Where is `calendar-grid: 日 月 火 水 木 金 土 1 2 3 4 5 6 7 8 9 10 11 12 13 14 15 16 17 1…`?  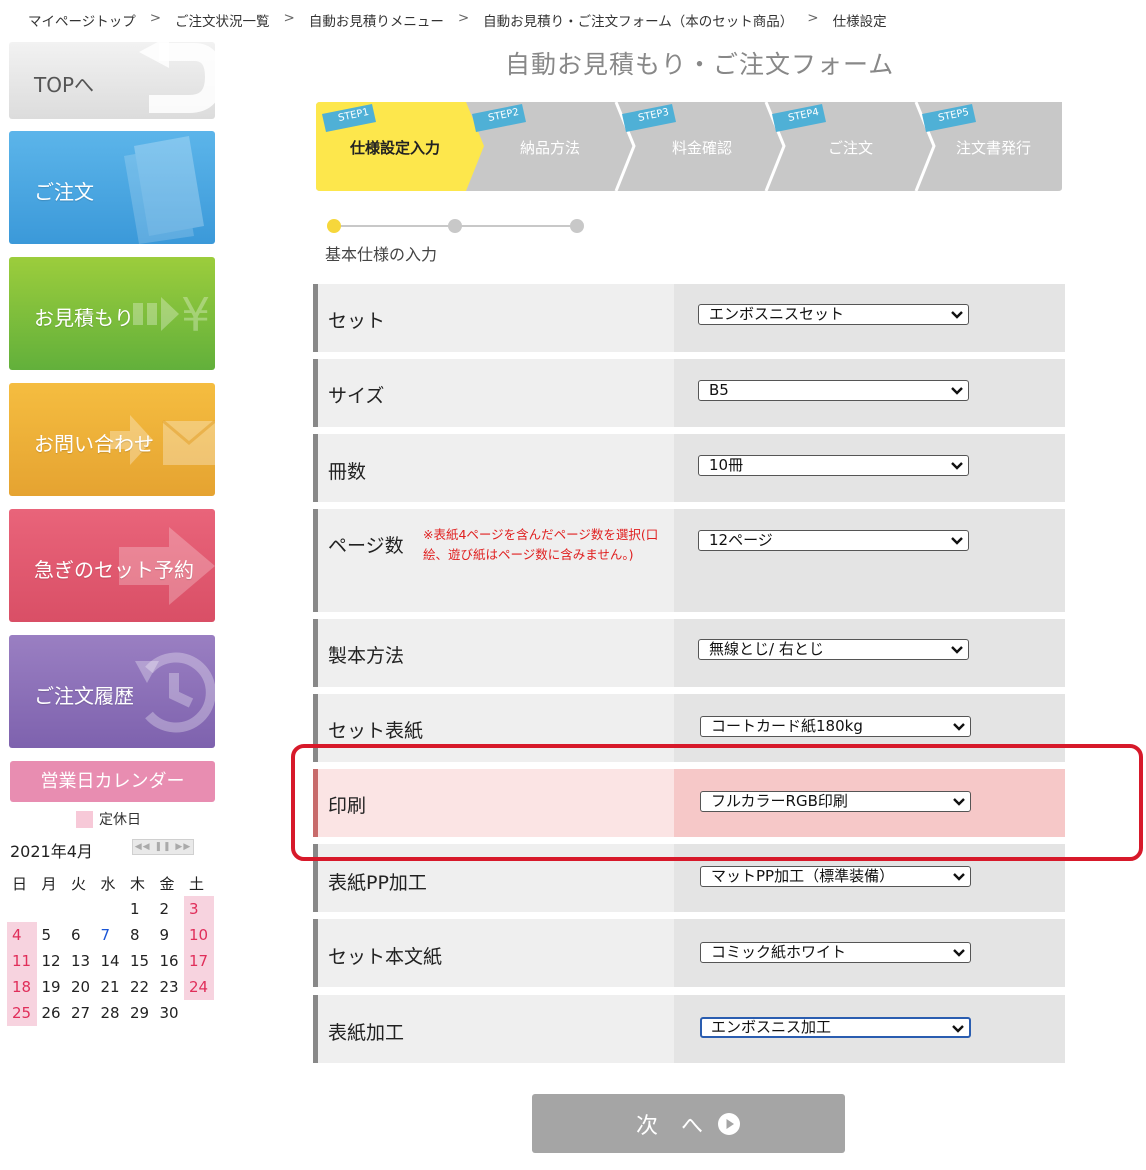
calendar-grid: 日 月 火 水 木 金 土 1 2 3 4 5 6 7 8 9 10 11 12 13 14 15 16 17 1… is located at coordinates (110, 948).